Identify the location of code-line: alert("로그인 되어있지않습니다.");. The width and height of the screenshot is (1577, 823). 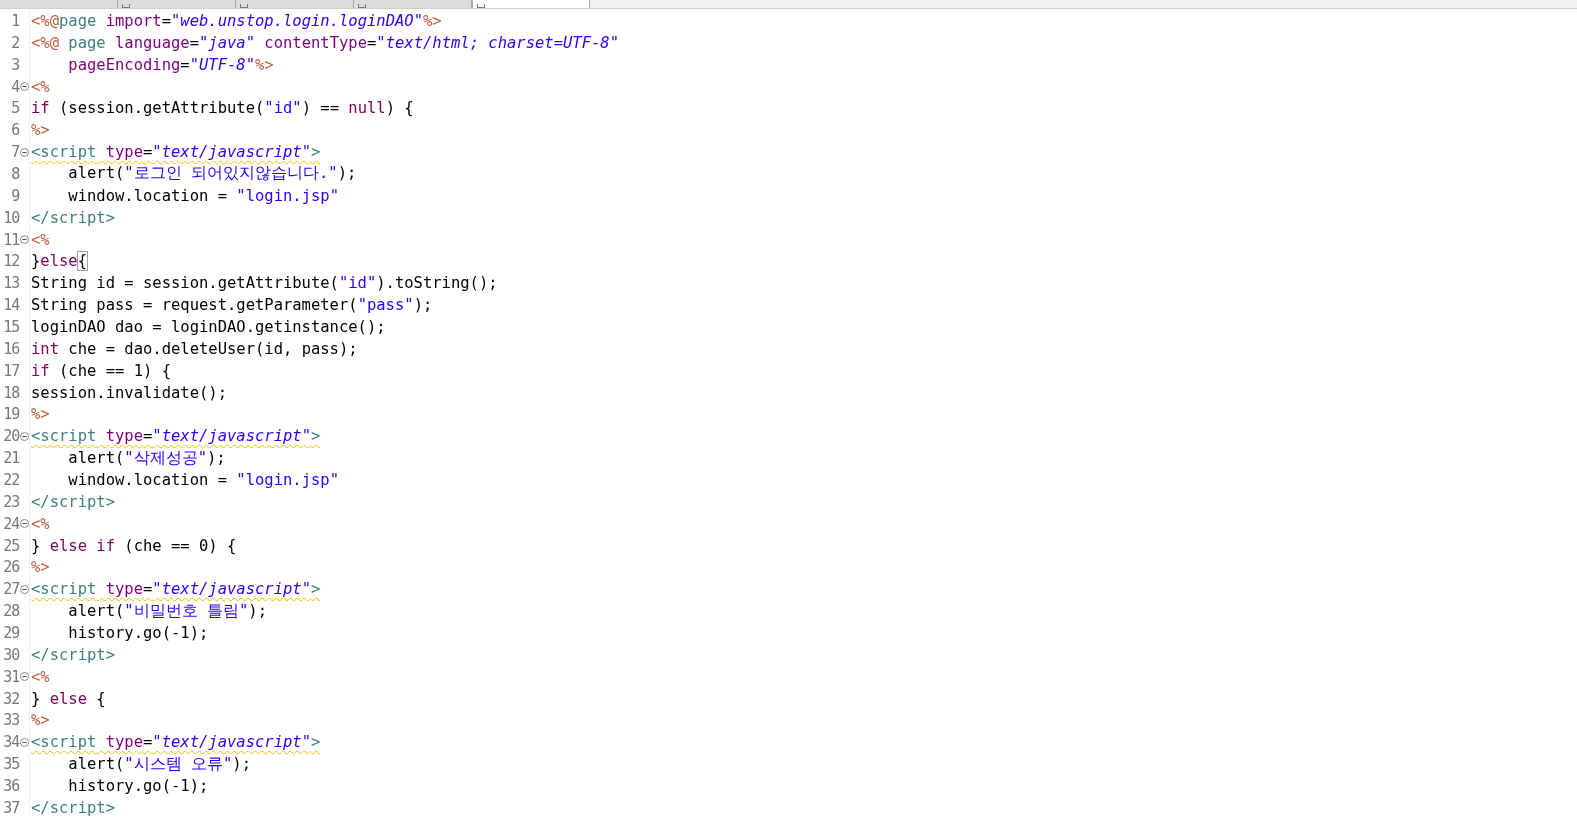
(212, 174).